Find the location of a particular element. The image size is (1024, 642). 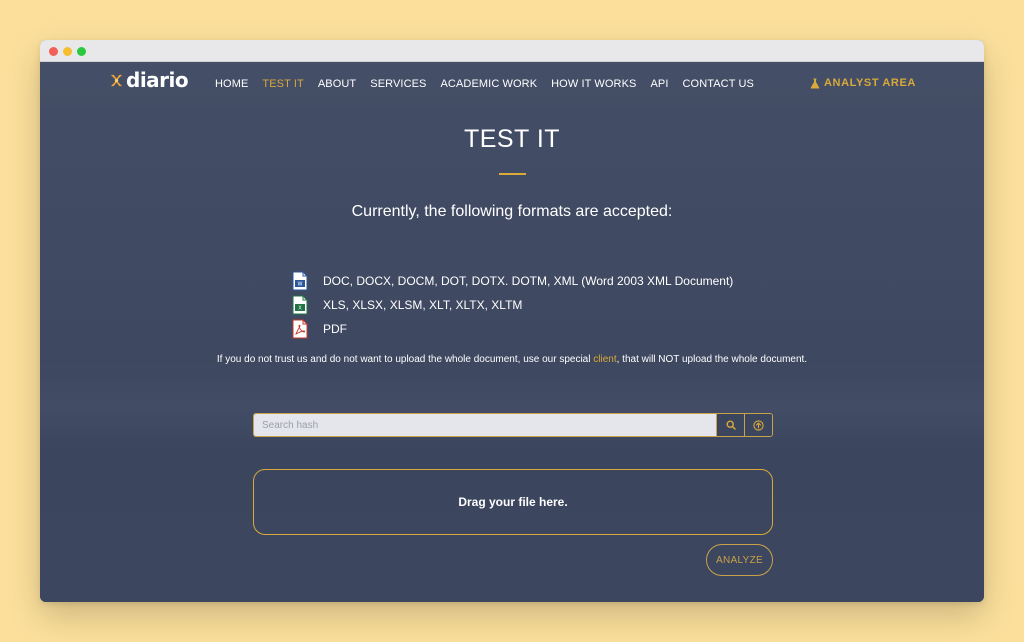

hash-search-bar is located at coordinates (513, 425).